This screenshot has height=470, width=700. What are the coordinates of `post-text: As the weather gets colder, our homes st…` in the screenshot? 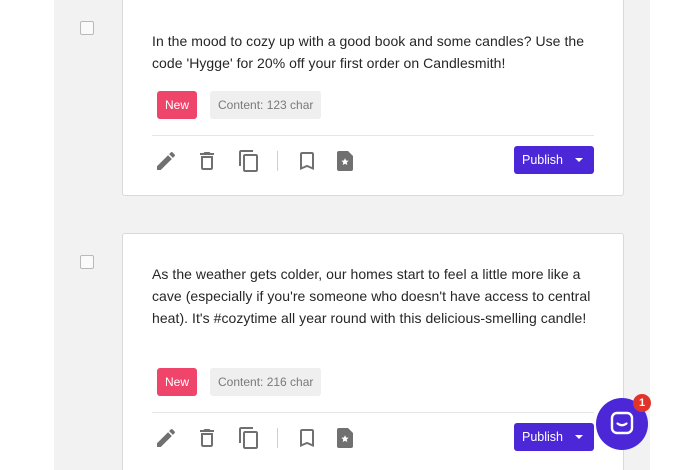 It's located at (371, 296).